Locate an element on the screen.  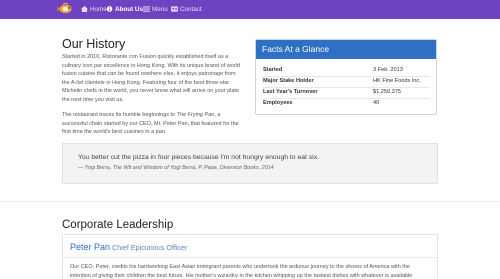
fact-key: Employees is located at coordinates (278, 103).